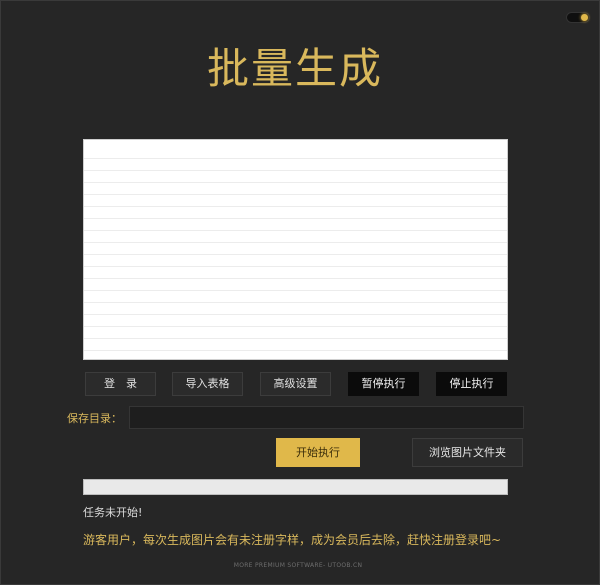 Image resolution: width=600 pixels, height=585 pixels. Describe the element at coordinates (295, 487) in the screenshot. I see `progress-bar` at that location.